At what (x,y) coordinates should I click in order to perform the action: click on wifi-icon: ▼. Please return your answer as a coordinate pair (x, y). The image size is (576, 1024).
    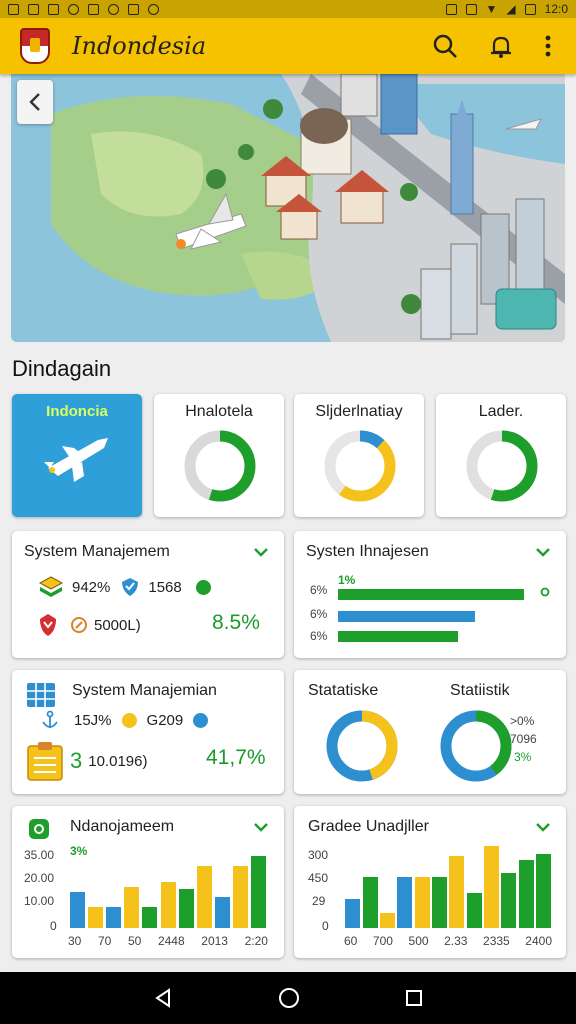
    Looking at the image, I should click on (491, 9).